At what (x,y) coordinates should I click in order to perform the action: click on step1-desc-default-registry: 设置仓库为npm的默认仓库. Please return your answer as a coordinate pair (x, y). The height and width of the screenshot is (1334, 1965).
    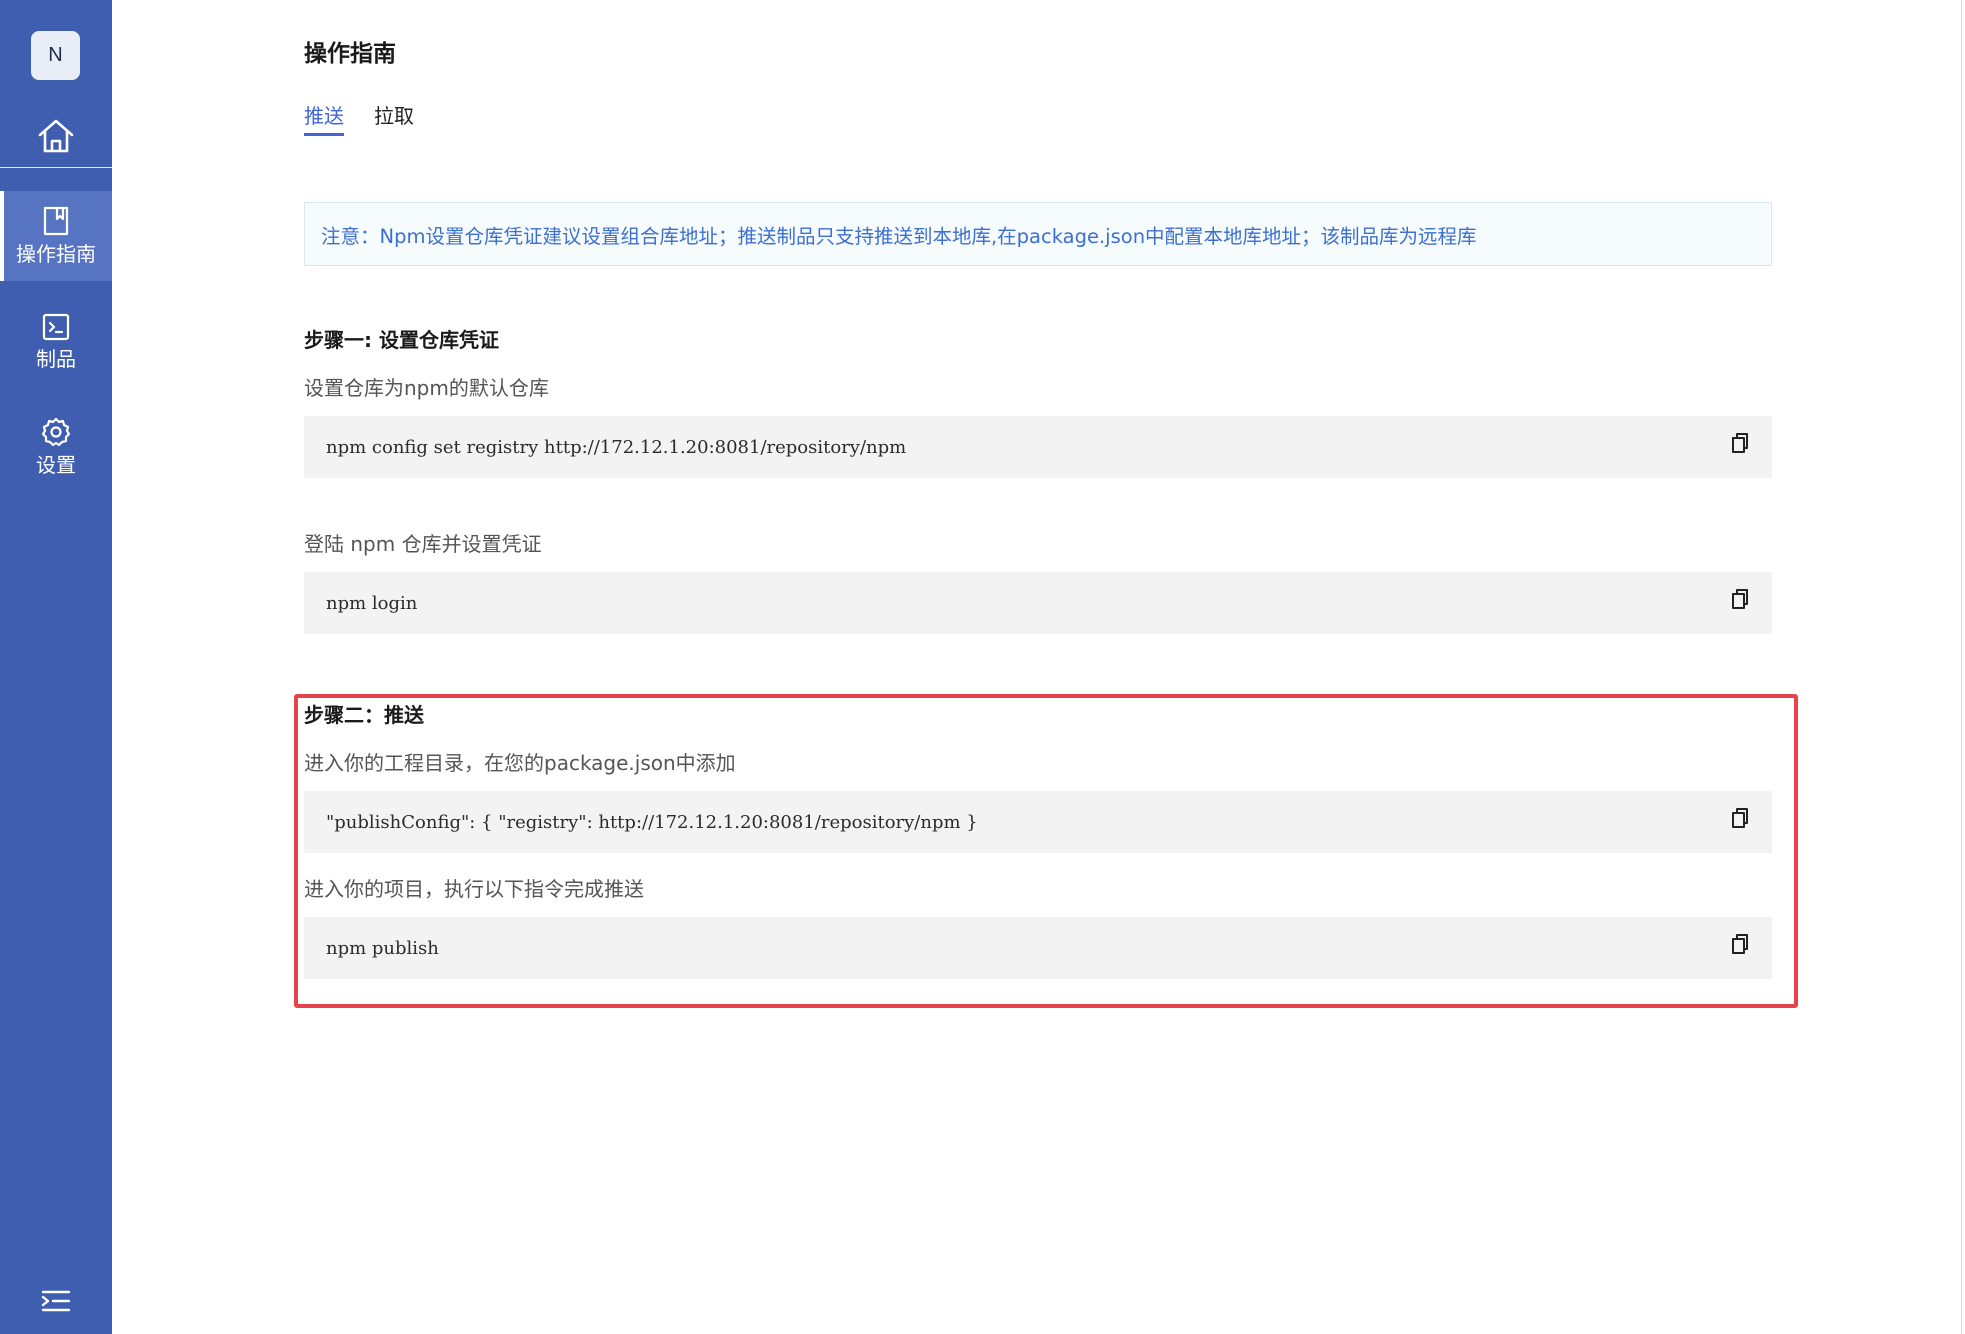
    Looking at the image, I should click on (426, 388).